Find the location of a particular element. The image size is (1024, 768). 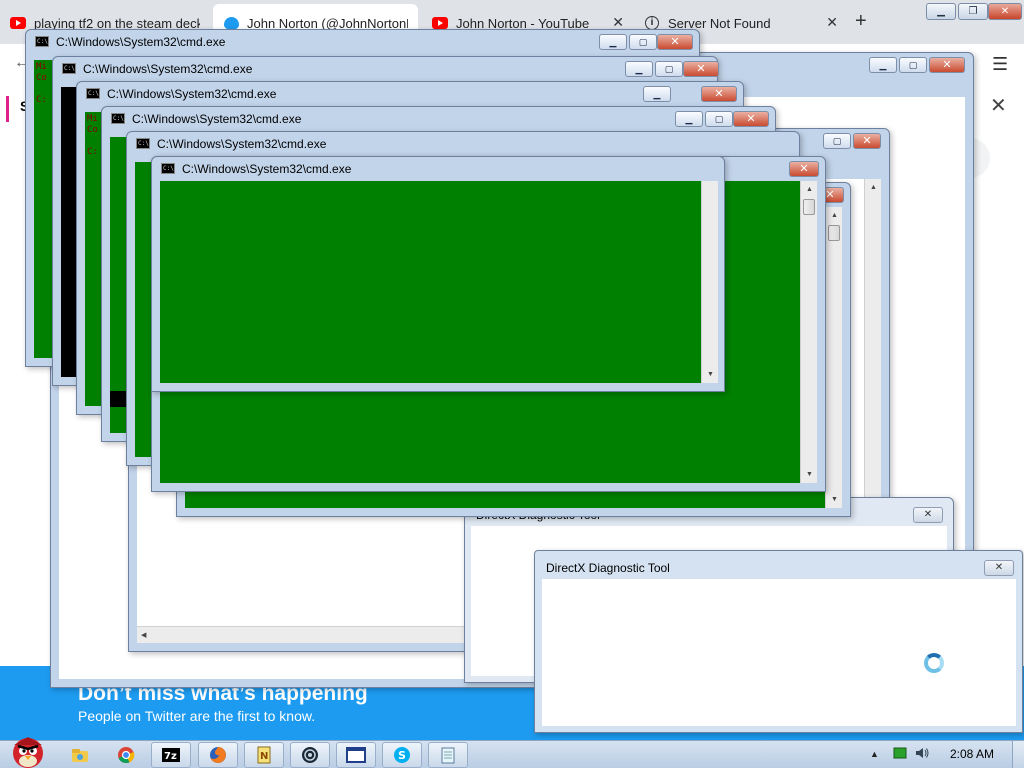

banner-subtitle: People on Twitter are the first to know. is located at coordinates (197, 716).